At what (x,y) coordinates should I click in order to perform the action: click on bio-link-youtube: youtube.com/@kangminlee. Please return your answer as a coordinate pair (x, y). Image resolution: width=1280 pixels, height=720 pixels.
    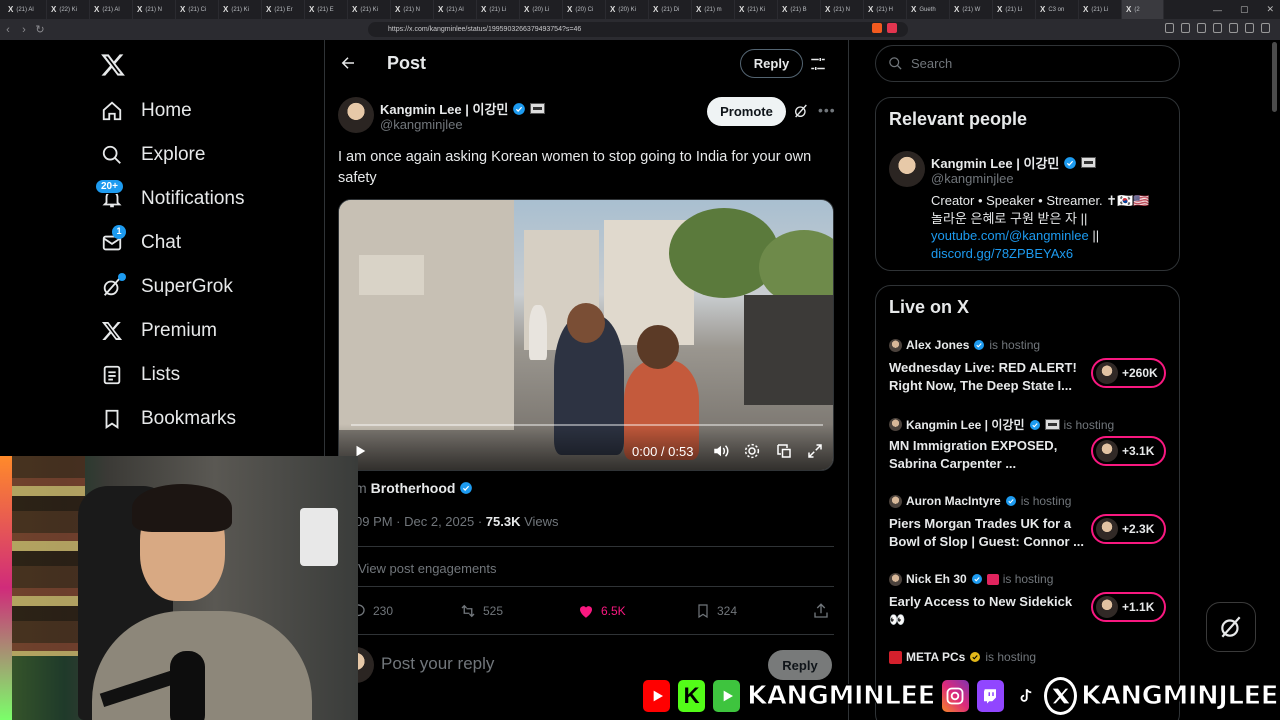
    Looking at the image, I should click on (1010, 235).